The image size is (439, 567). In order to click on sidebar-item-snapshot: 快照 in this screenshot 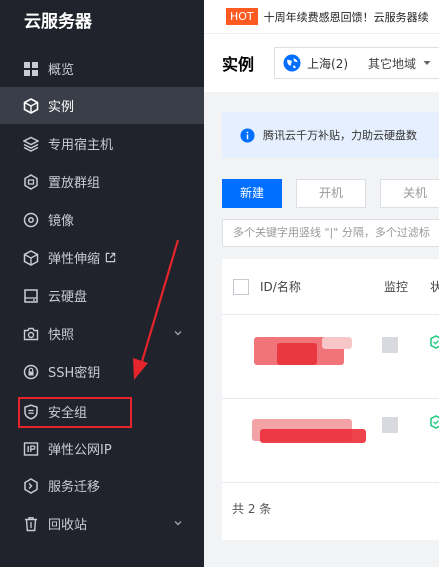, I will do `click(102, 333)`.